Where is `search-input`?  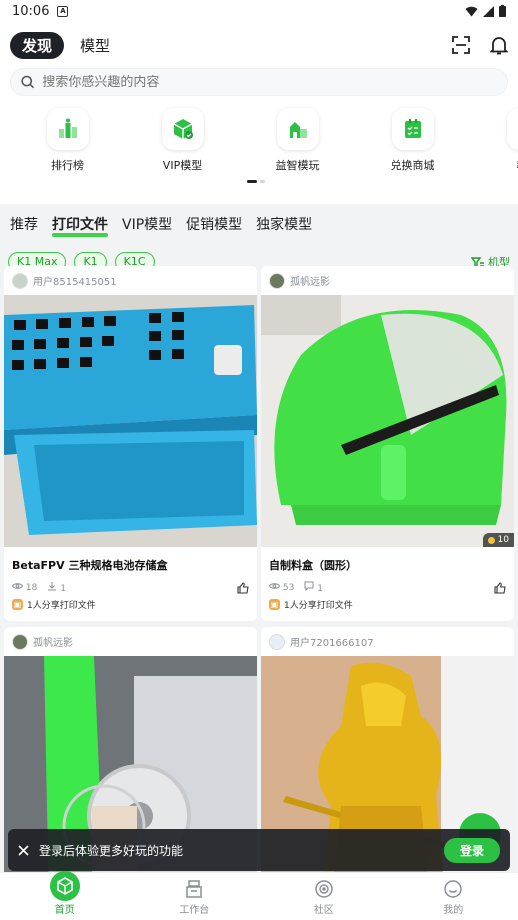 search-input is located at coordinates (269, 82).